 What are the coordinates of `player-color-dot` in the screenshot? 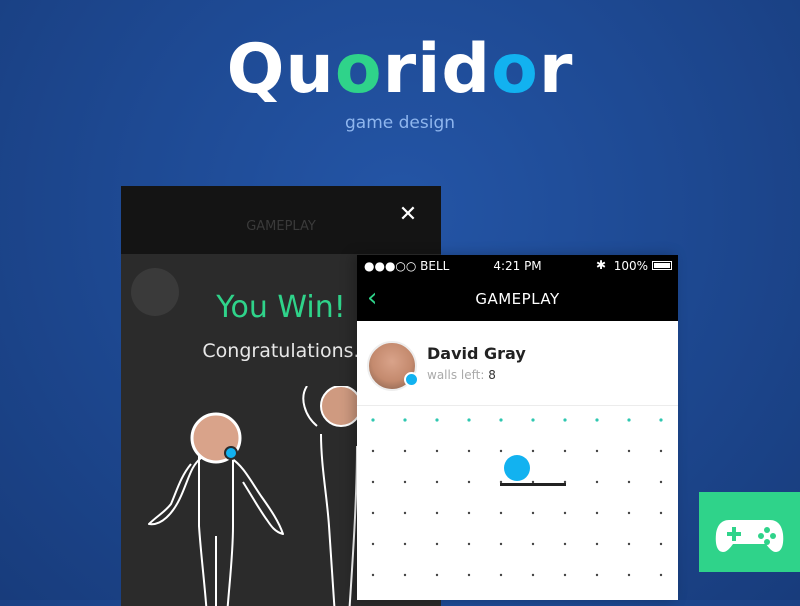 It's located at (411, 379).